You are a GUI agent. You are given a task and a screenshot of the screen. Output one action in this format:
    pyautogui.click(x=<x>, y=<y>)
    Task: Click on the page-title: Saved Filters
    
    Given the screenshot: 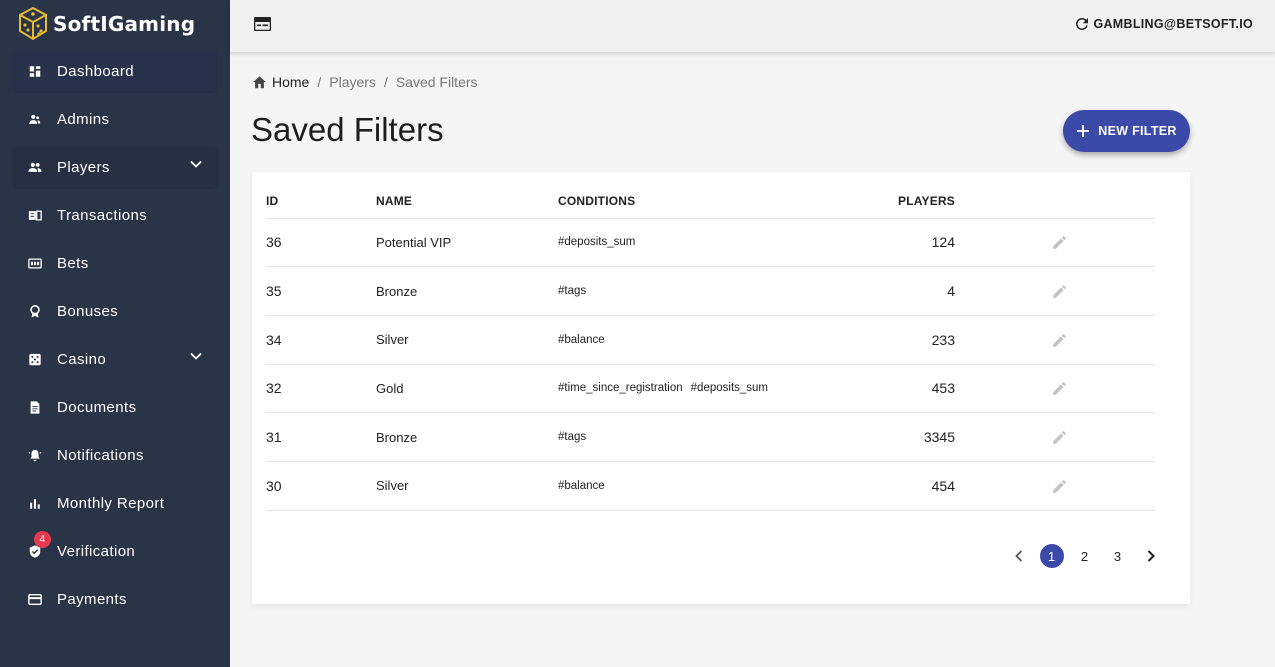 What is the action you would take?
    pyautogui.click(x=347, y=129)
    